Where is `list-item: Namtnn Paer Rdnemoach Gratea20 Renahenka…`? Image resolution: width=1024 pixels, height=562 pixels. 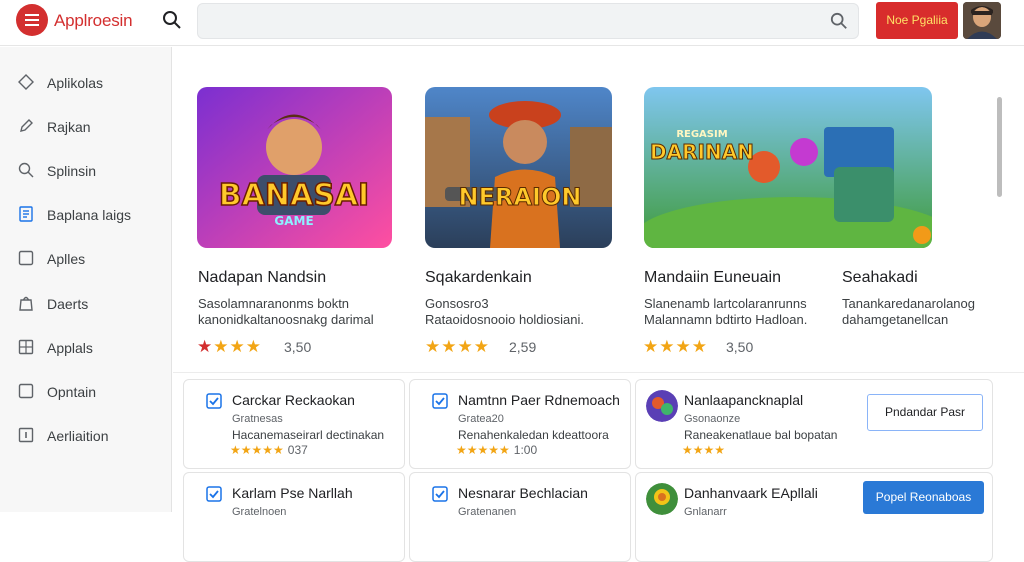
list-item: Namtnn Paer Rdnemoach Gratea20 Renahenka… is located at coordinates (520, 424).